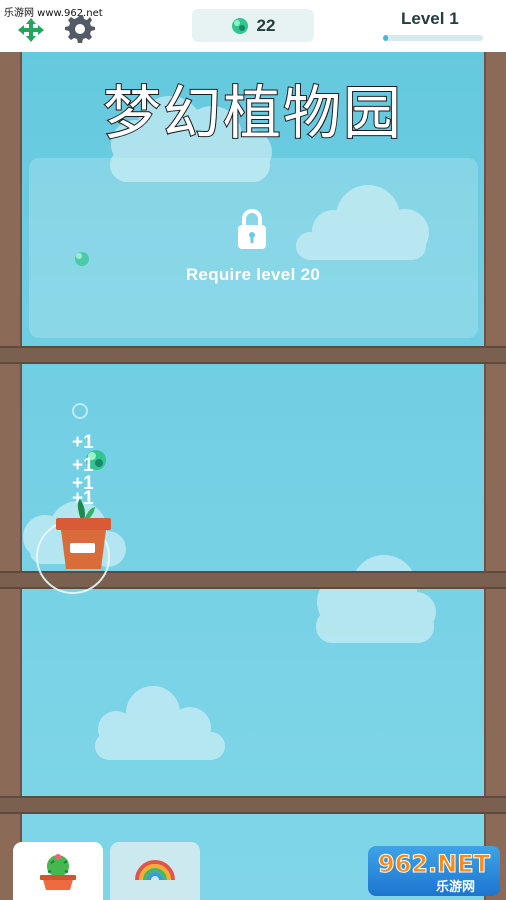 The height and width of the screenshot is (900, 506). I want to click on cactus-pot-icon, so click(58, 872).